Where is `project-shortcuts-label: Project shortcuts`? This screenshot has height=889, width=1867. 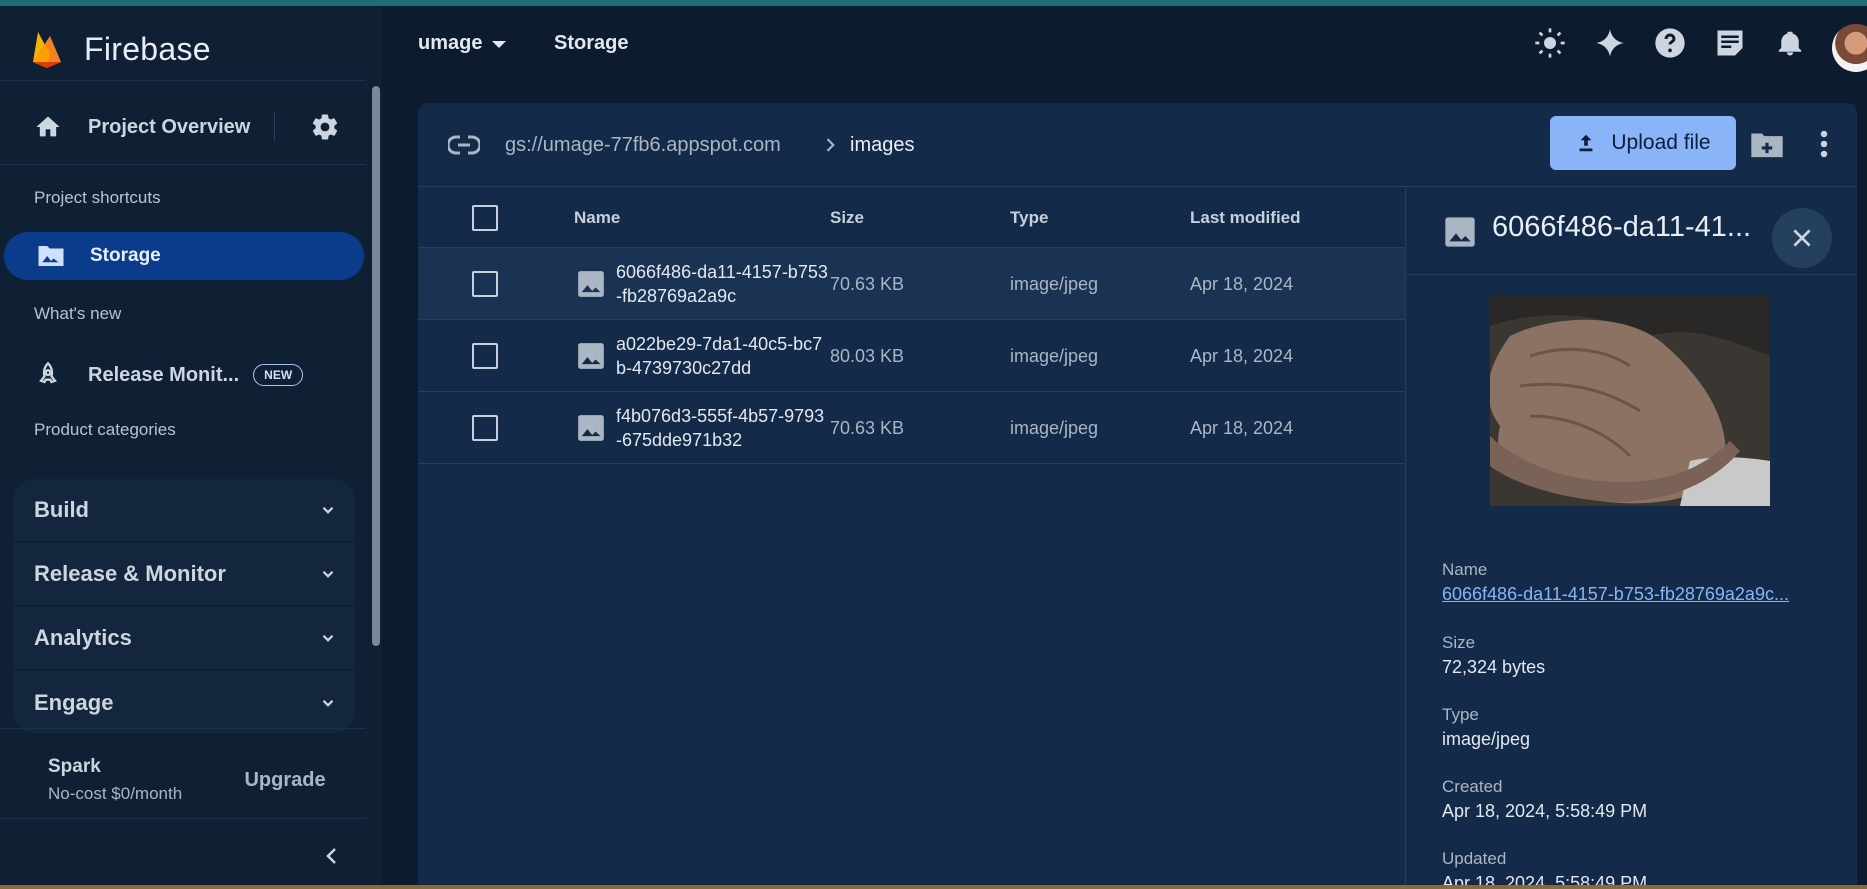 project-shortcuts-label: Project shortcuts is located at coordinates (97, 197).